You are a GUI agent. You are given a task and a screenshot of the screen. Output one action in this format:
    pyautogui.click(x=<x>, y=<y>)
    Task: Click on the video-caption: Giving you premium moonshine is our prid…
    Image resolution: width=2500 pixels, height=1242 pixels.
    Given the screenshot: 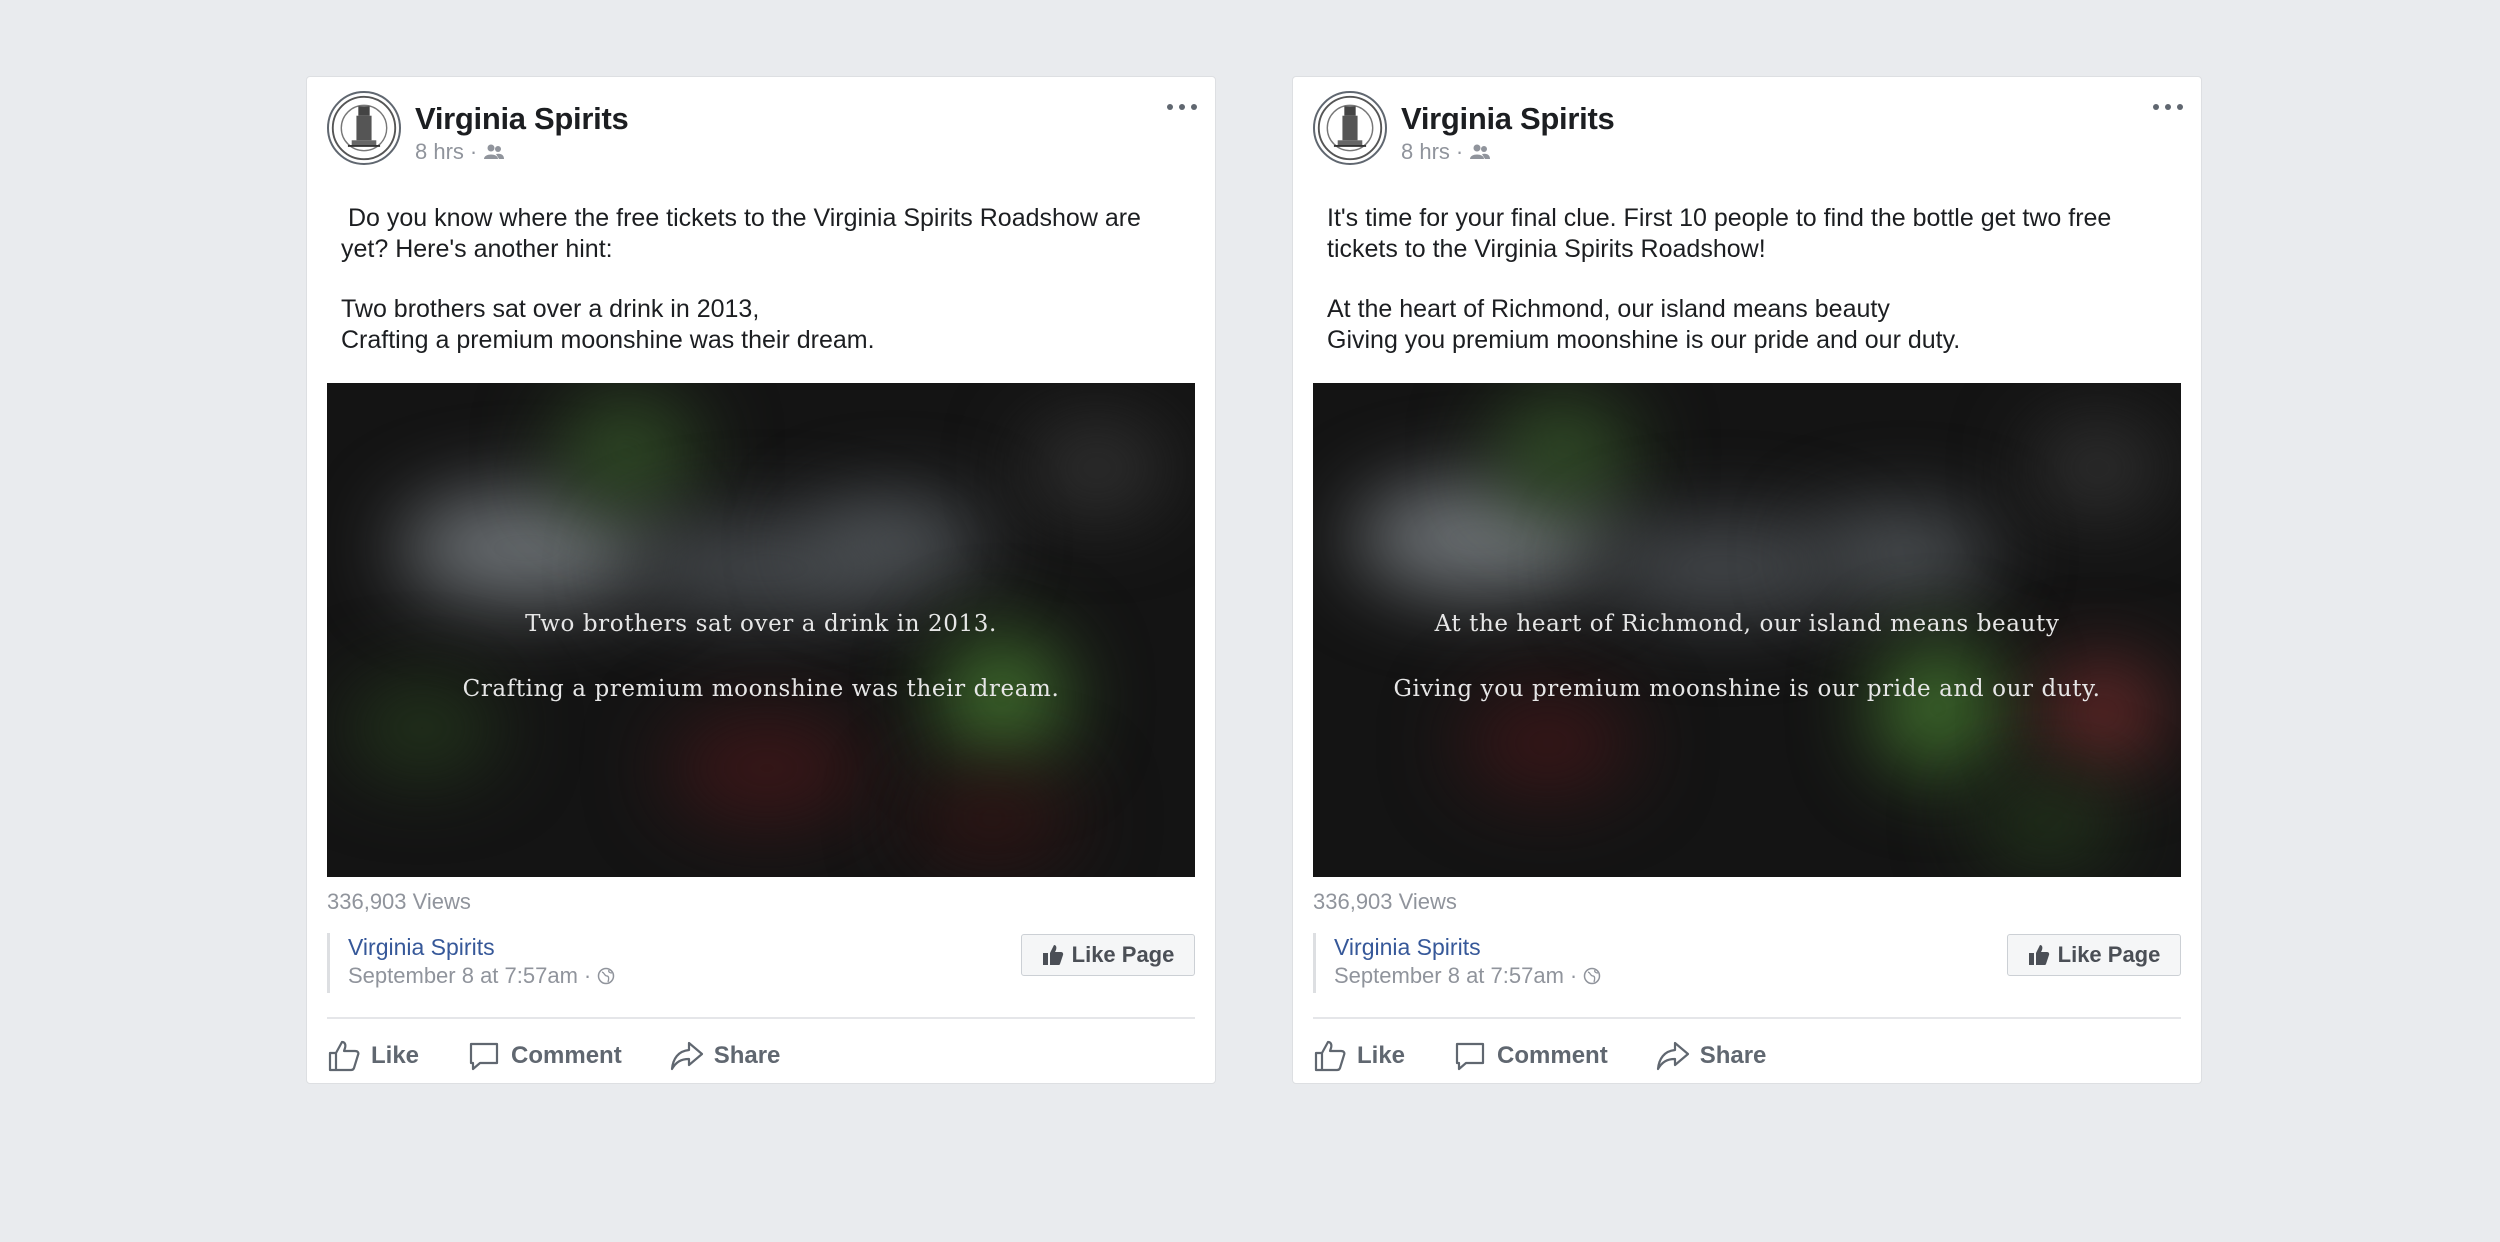 What is the action you would take?
    pyautogui.click(x=1747, y=689)
    